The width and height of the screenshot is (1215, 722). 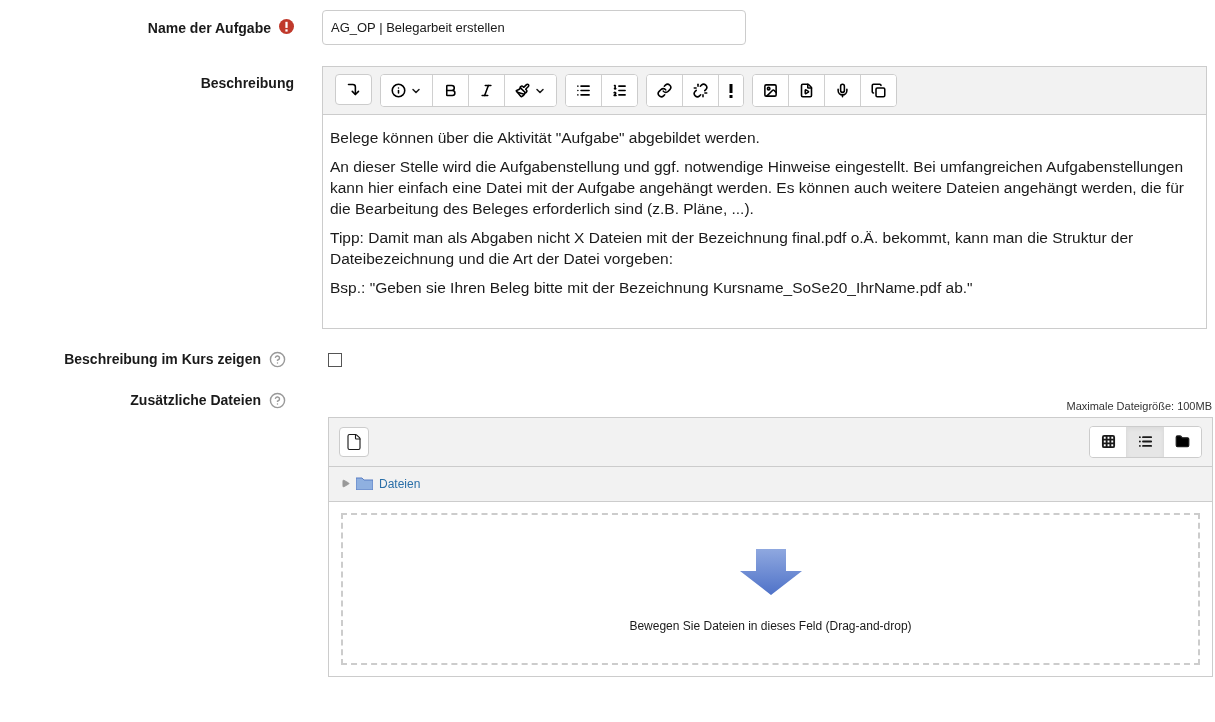 I want to click on folder-link: Dateien, so click(x=400, y=483).